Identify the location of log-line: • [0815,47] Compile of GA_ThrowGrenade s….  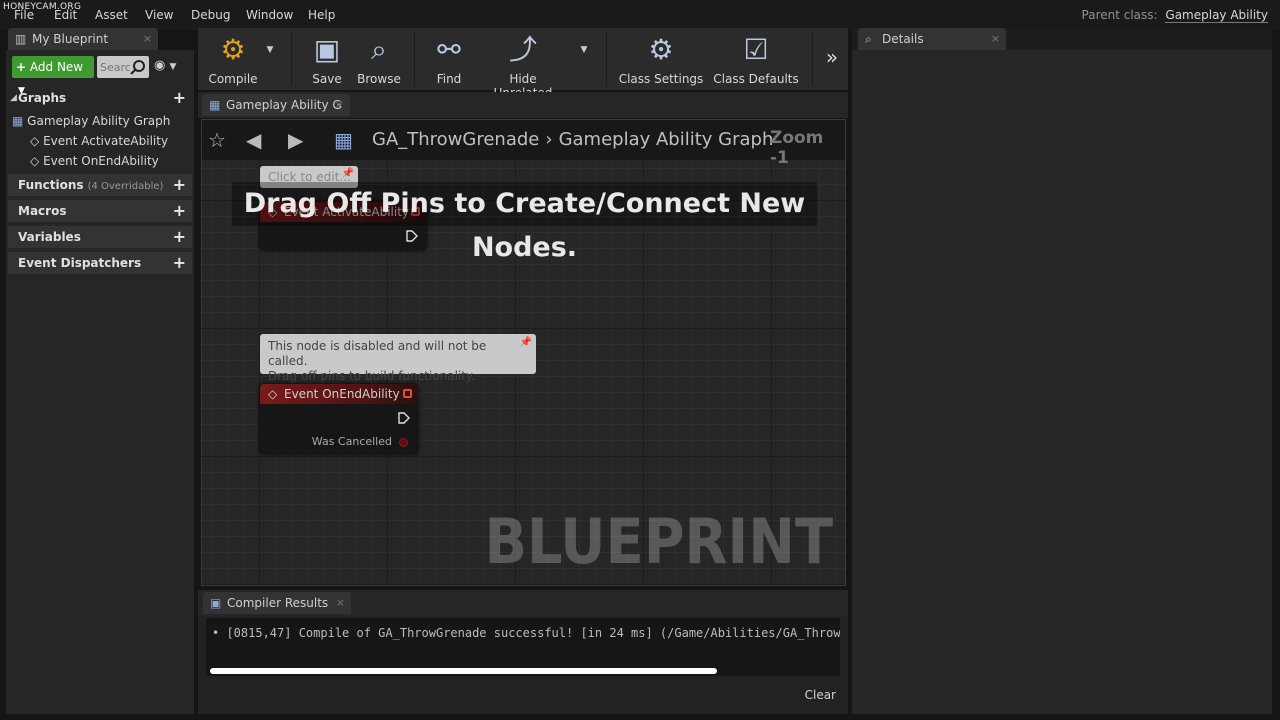
(526, 633).